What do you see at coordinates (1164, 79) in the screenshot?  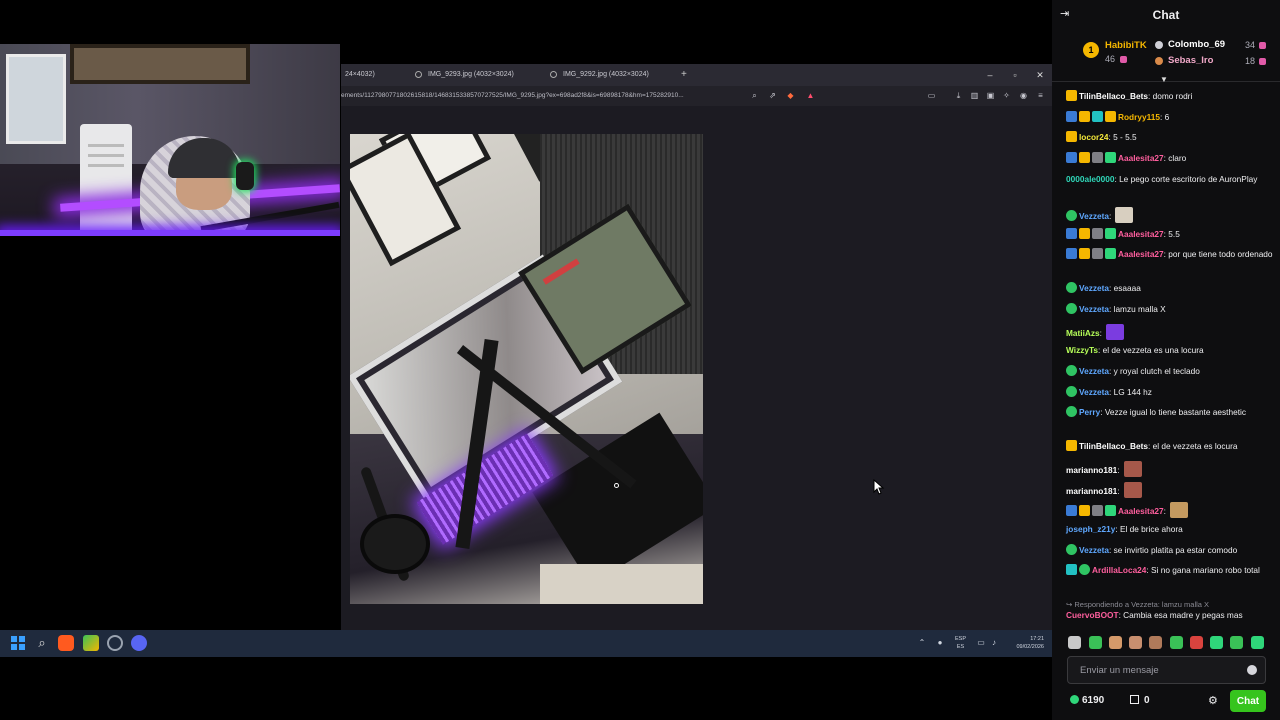 I see `expand-leaderboard-icon: ▼` at bounding box center [1164, 79].